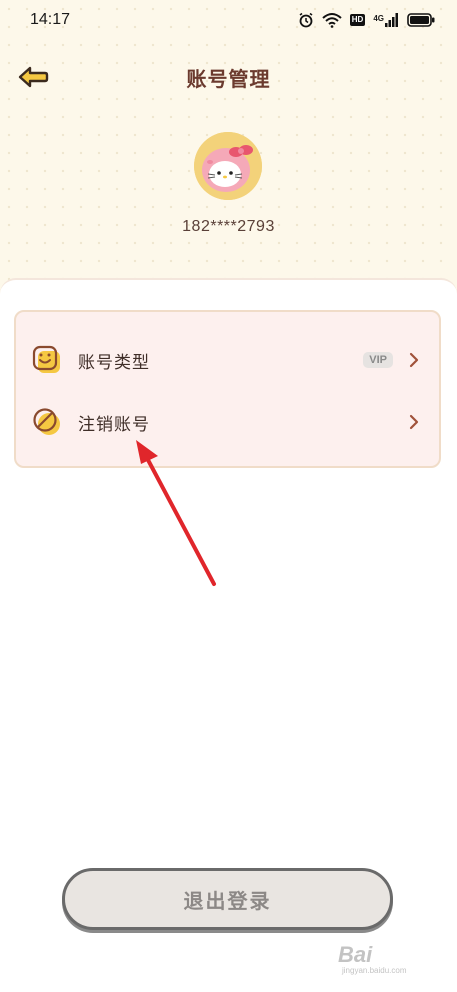 The width and height of the screenshot is (457, 992). I want to click on menu-item-account-type: 账号类型 VIP, so click(227, 360).